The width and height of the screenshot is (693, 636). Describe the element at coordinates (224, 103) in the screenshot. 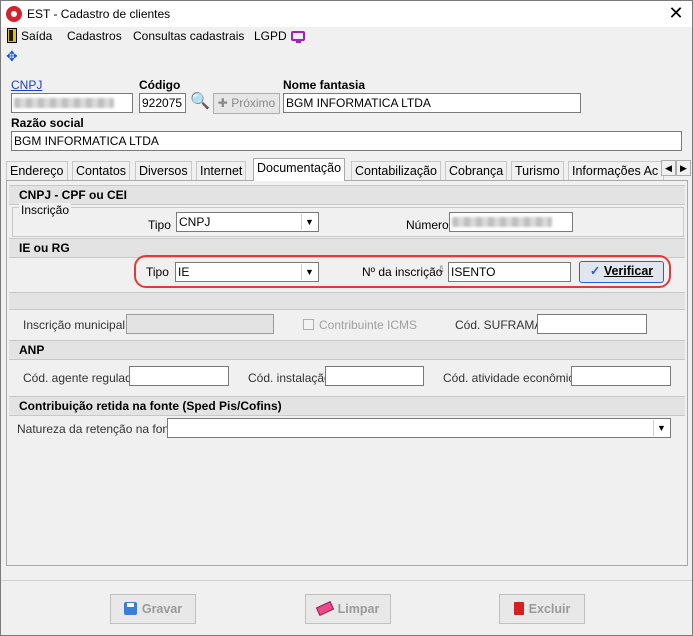

I see `plus-icon: ✚` at that location.